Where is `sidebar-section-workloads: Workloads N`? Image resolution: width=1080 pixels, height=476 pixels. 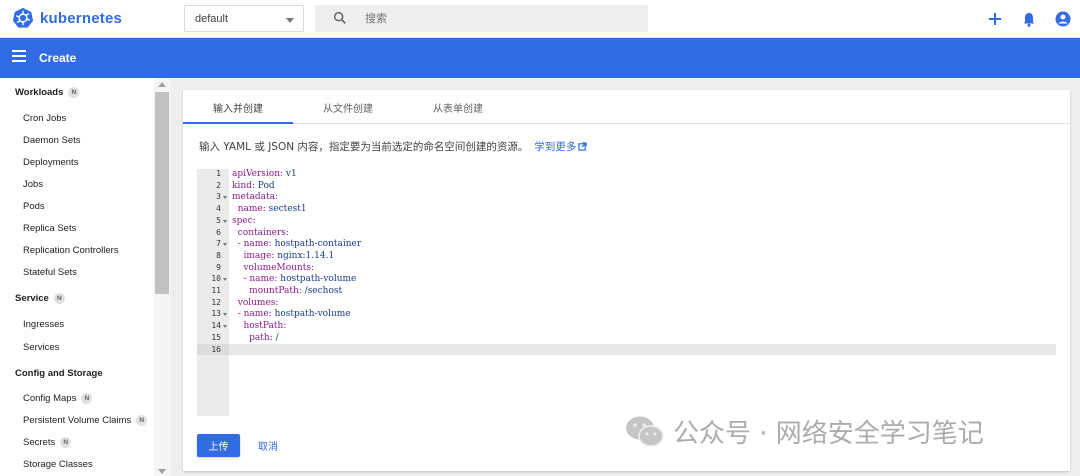
sidebar-section-workloads: Workloads N is located at coordinates (47, 92).